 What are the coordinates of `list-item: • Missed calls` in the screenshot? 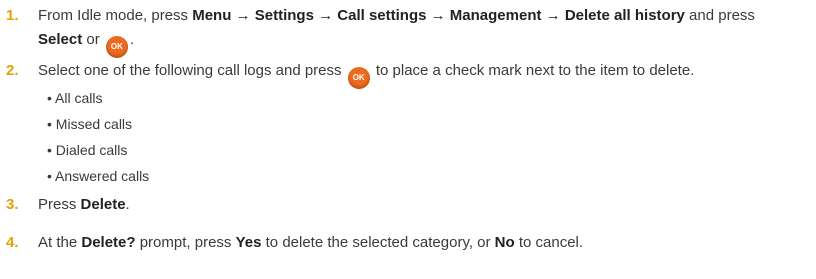 It's located at (90, 124).